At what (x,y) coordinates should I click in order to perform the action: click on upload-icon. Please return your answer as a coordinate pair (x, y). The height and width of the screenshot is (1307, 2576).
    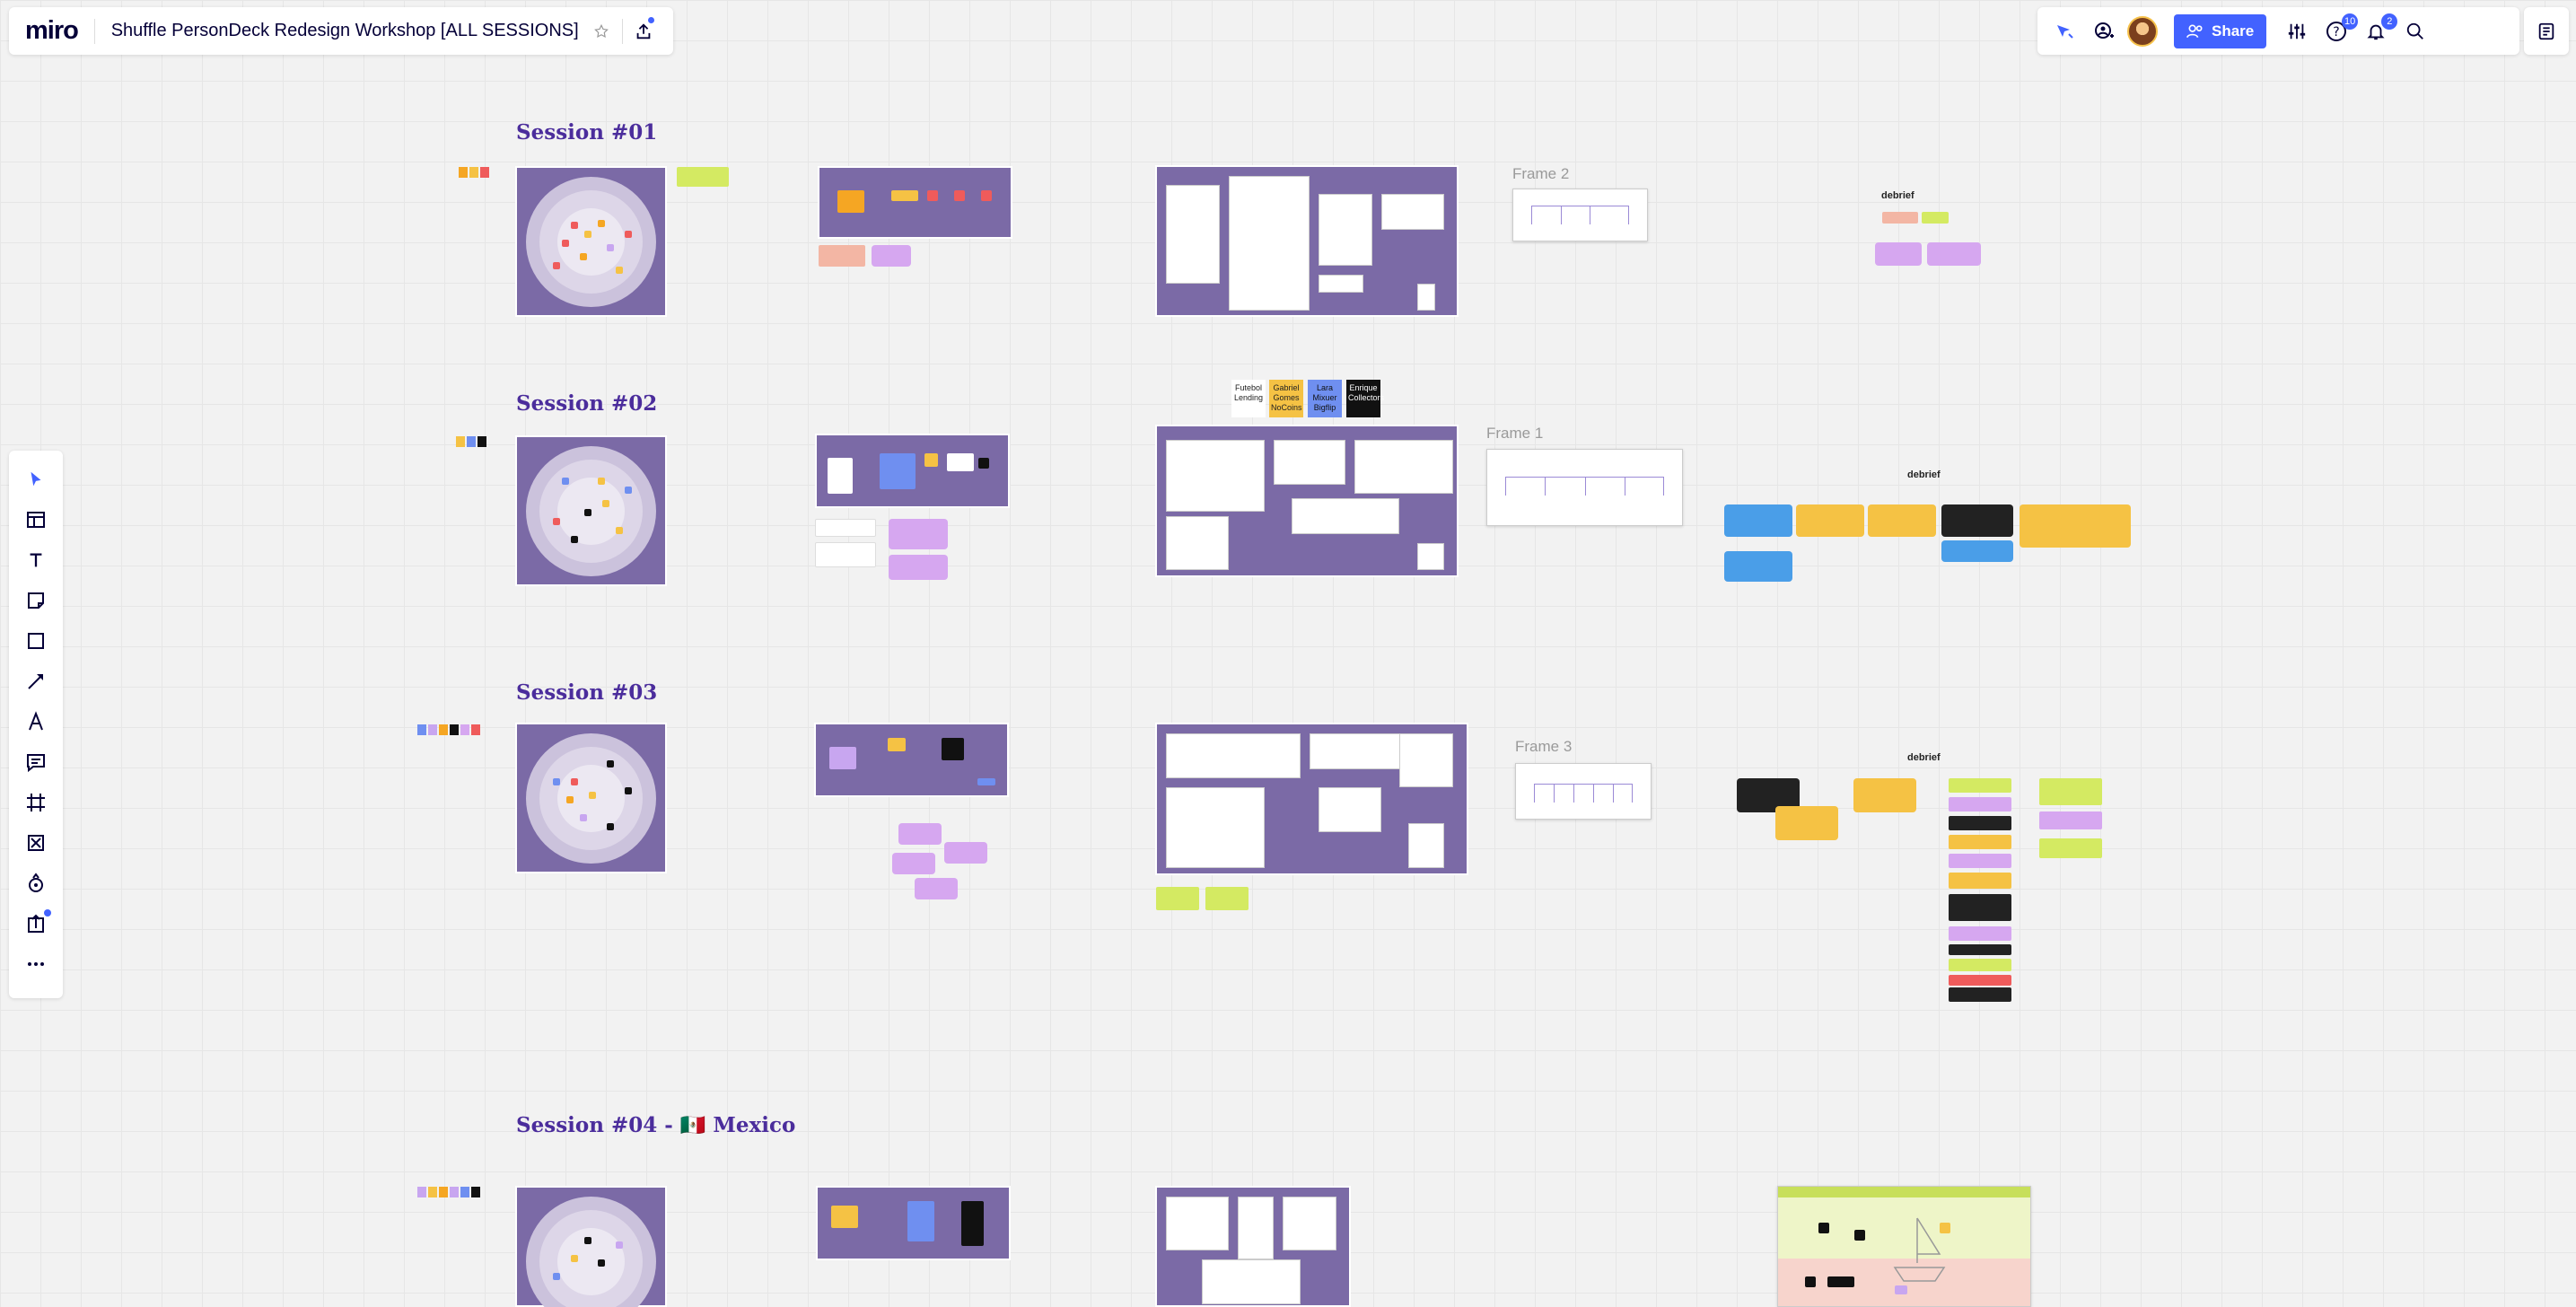
    Looking at the image, I should click on (36, 924).